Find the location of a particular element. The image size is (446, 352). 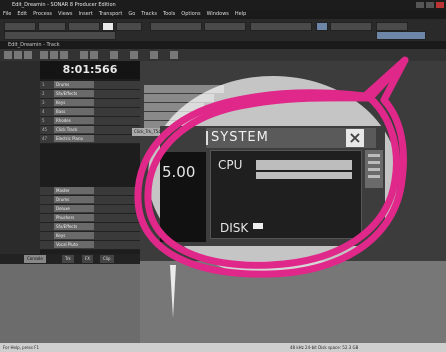

callout-pointer is located at coordinates (173, 291).